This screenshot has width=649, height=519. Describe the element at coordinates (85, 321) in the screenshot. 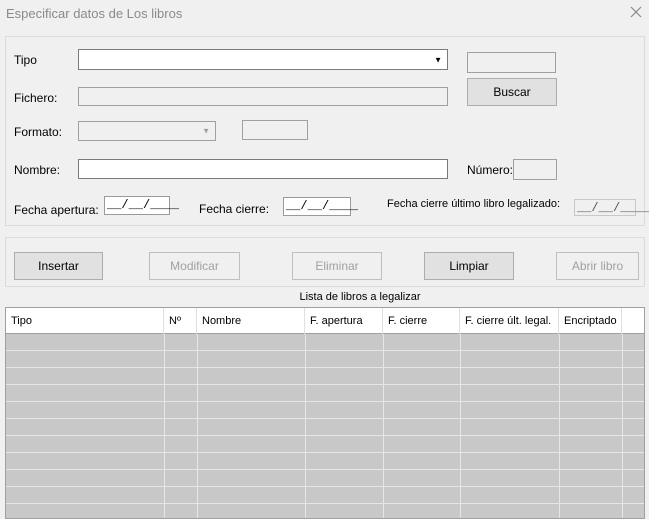

I see `column-header-tipo: Tipo` at that location.